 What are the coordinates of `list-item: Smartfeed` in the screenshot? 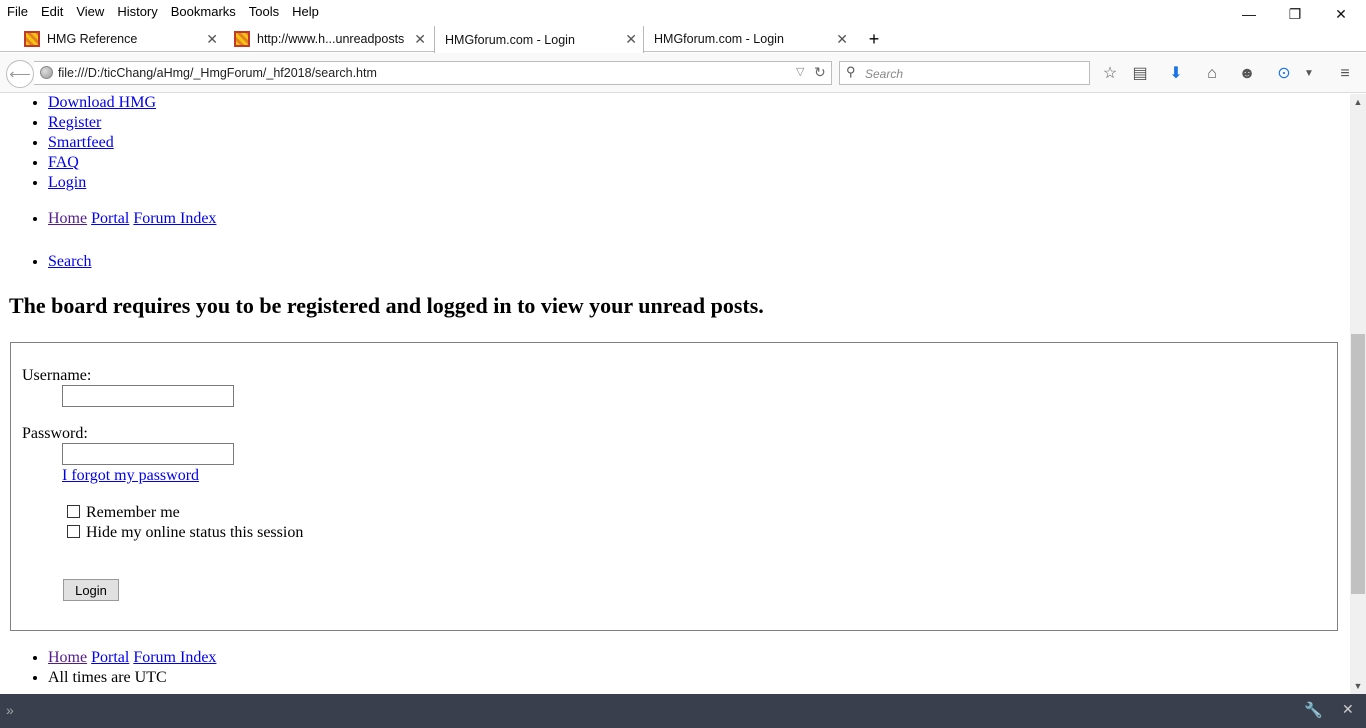 It's located at (102, 143).